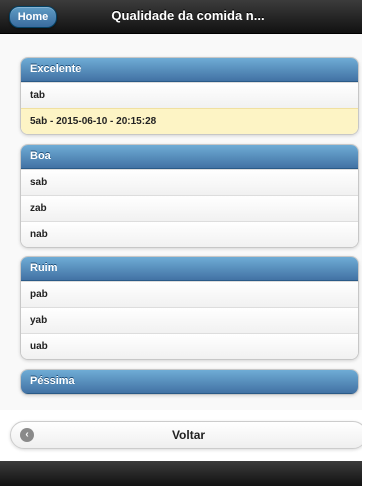  I want to click on list-item: tab, so click(189, 95).